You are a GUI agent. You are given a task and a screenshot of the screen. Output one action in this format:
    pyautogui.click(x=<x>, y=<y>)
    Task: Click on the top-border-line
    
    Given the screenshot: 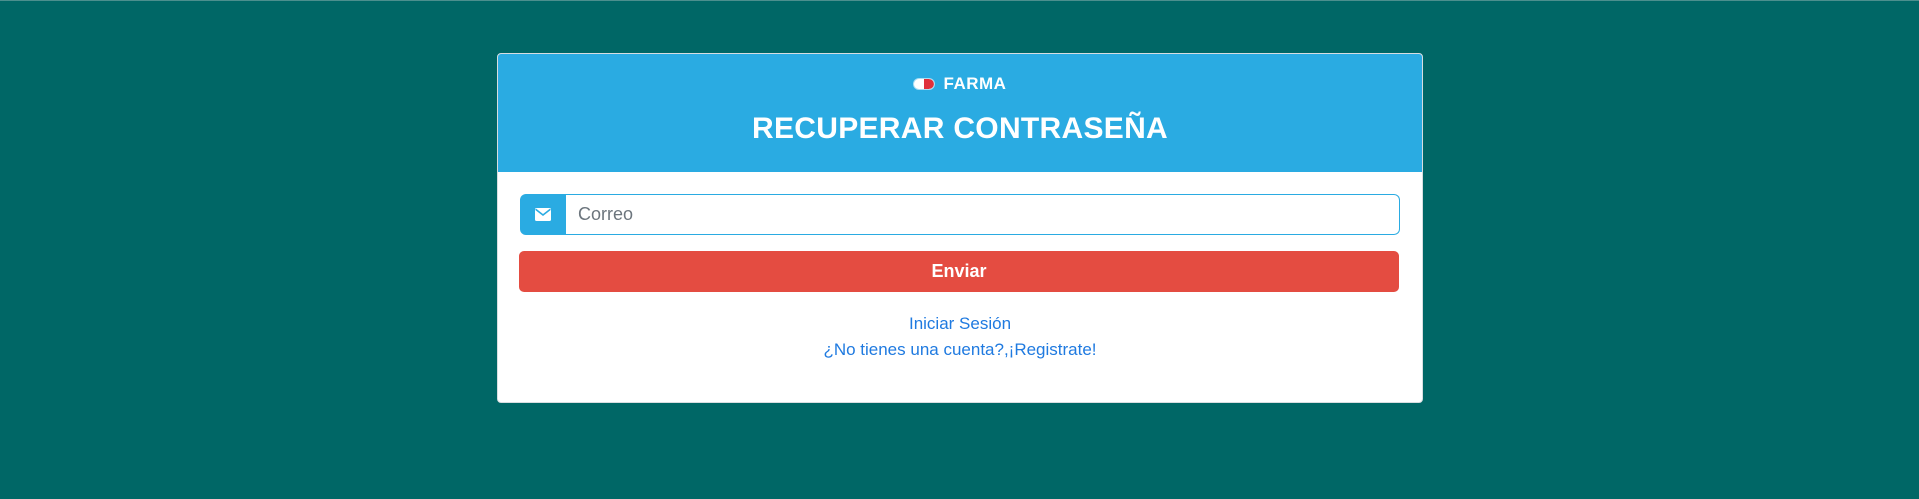 What is the action you would take?
    pyautogui.click(x=959, y=0)
    